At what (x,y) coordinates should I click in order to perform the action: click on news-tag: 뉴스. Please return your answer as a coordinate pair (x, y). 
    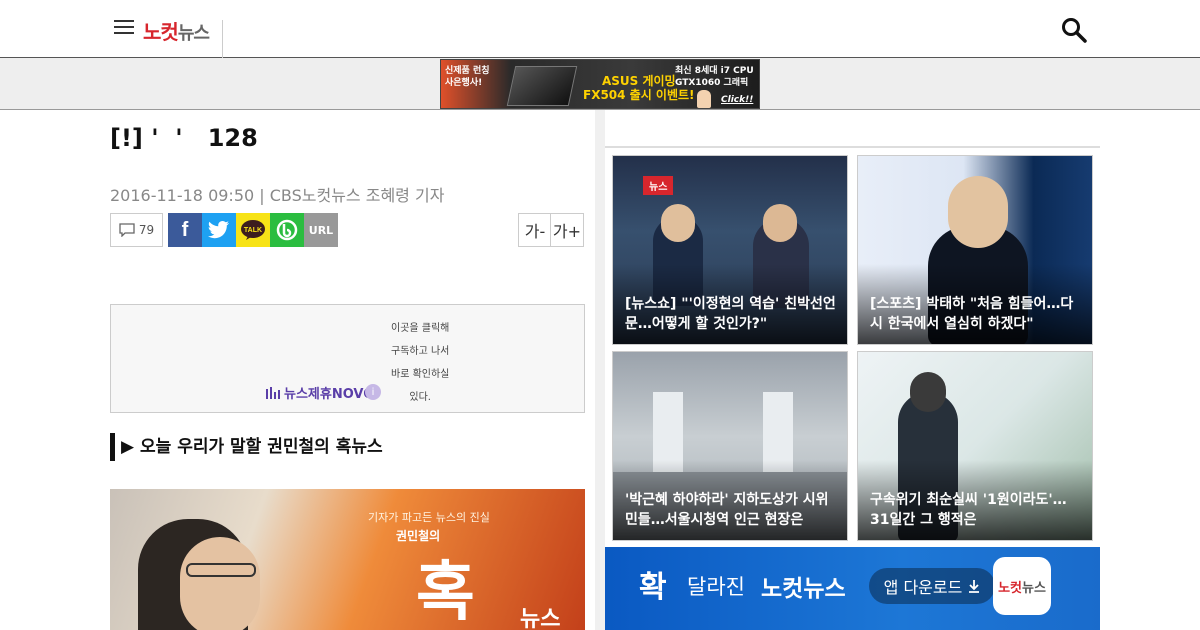
    Looking at the image, I should click on (658, 185).